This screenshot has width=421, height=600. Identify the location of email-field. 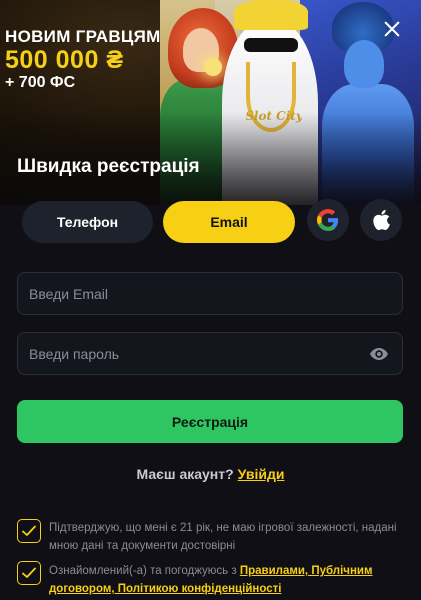
(210, 293).